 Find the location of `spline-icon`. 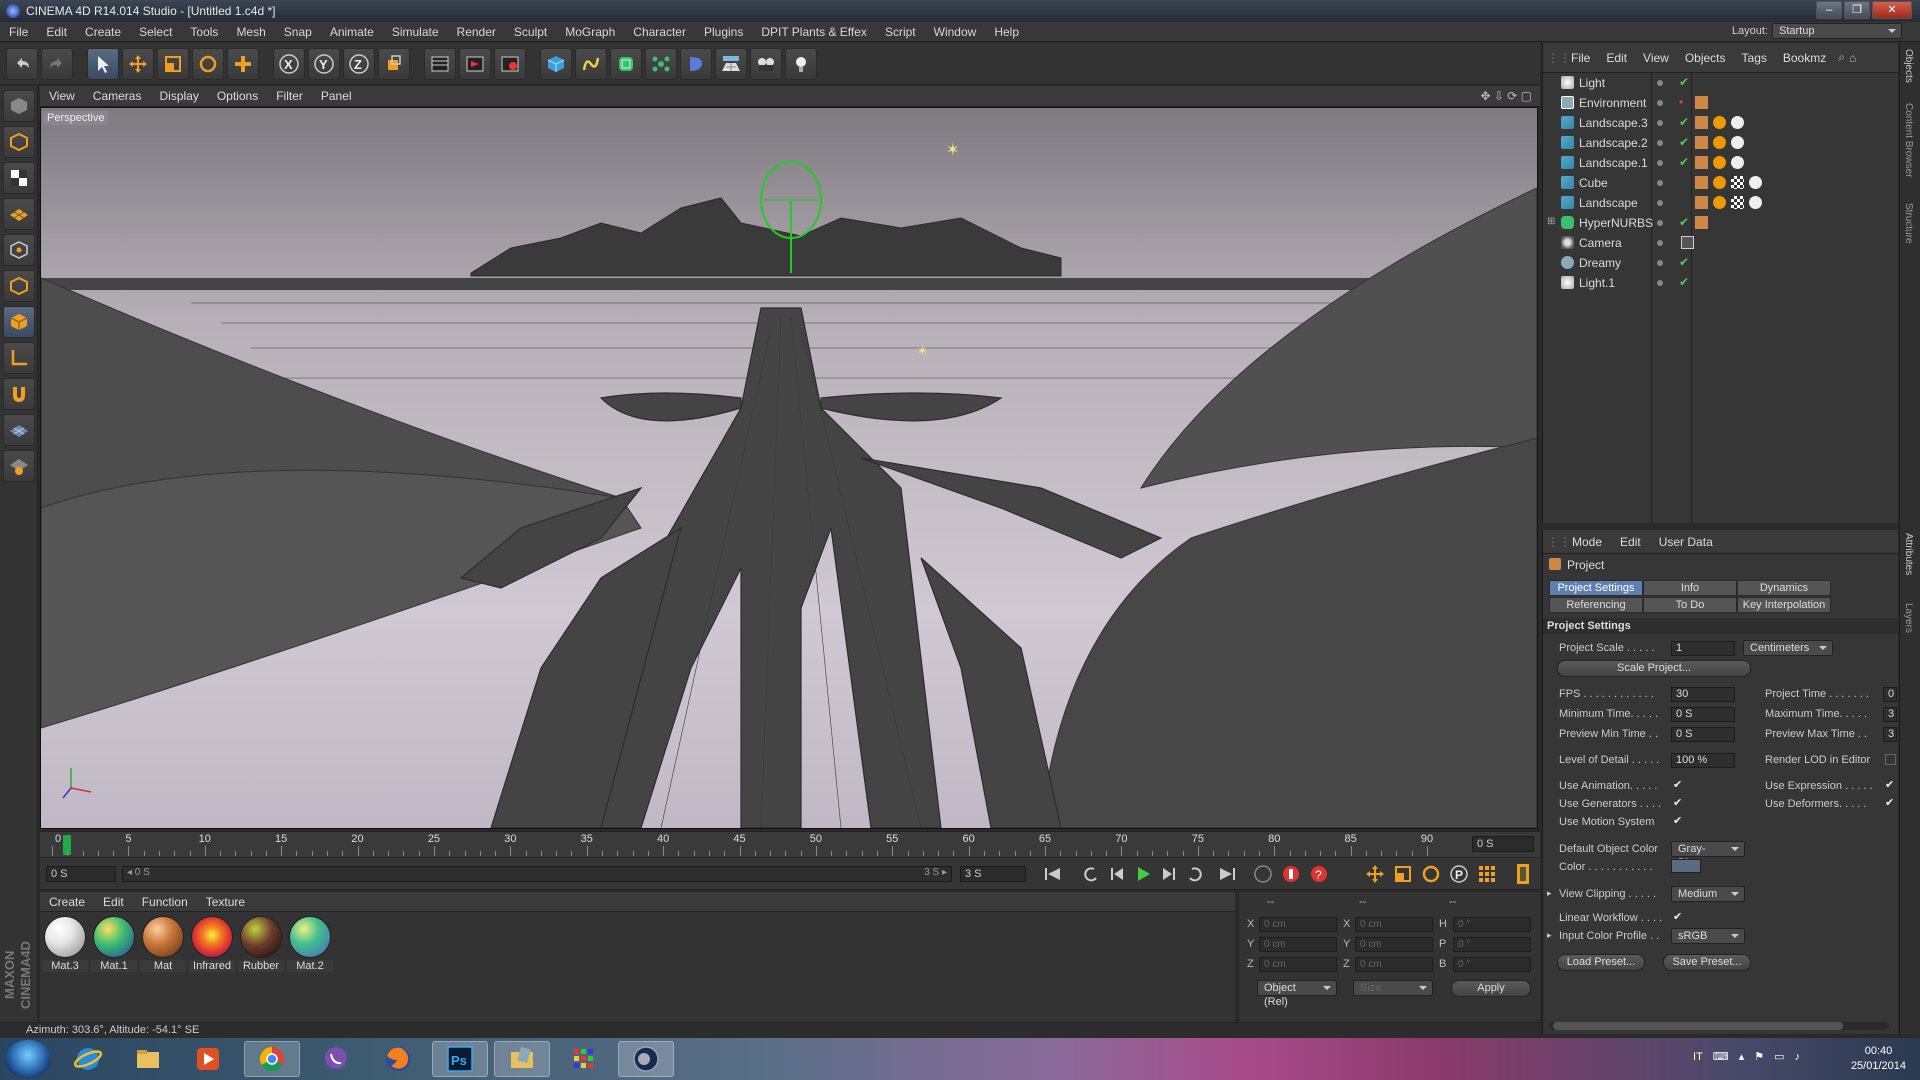

spline-icon is located at coordinates (591, 63).